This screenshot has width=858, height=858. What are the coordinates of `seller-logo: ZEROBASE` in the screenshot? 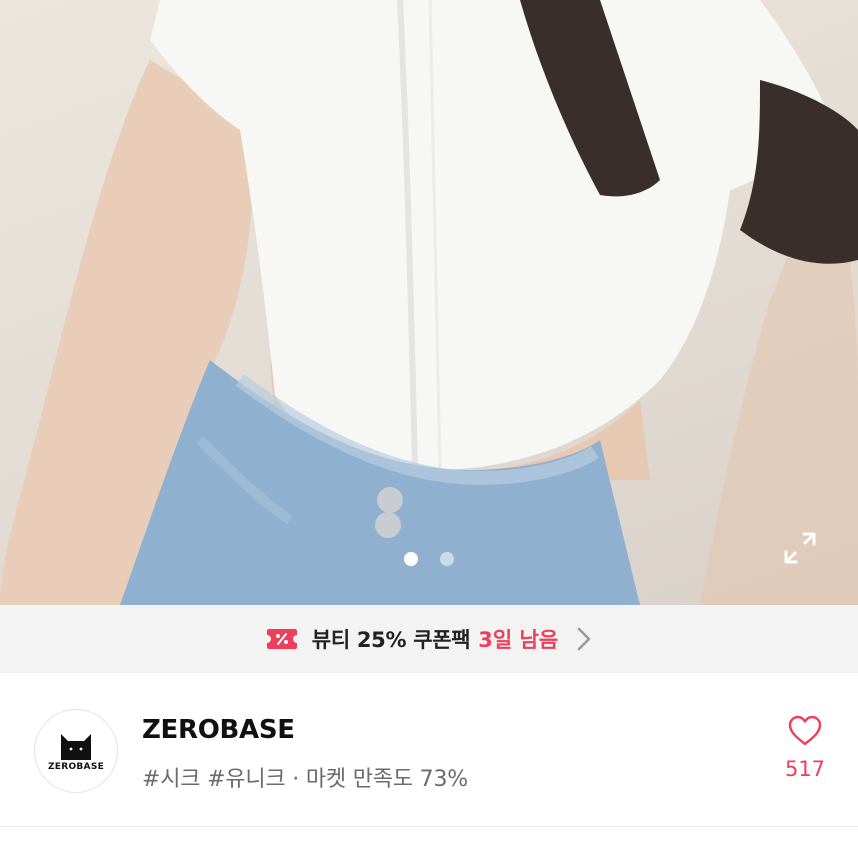 It's located at (76, 751).